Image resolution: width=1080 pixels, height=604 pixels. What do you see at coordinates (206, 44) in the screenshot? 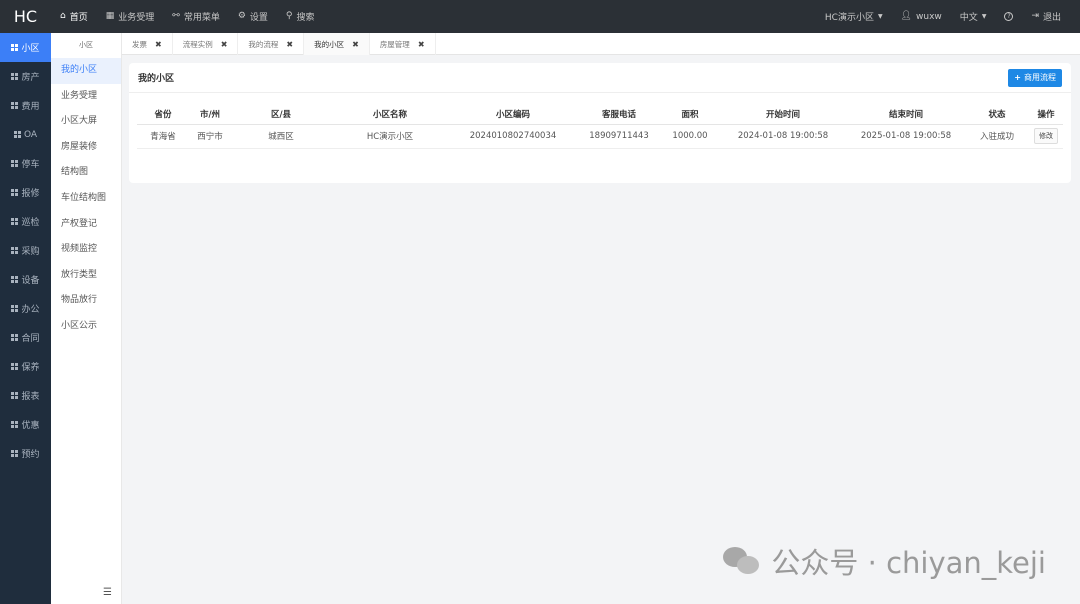
I see `tab-process-instance: 流程实例 ✖` at bounding box center [206, 44].